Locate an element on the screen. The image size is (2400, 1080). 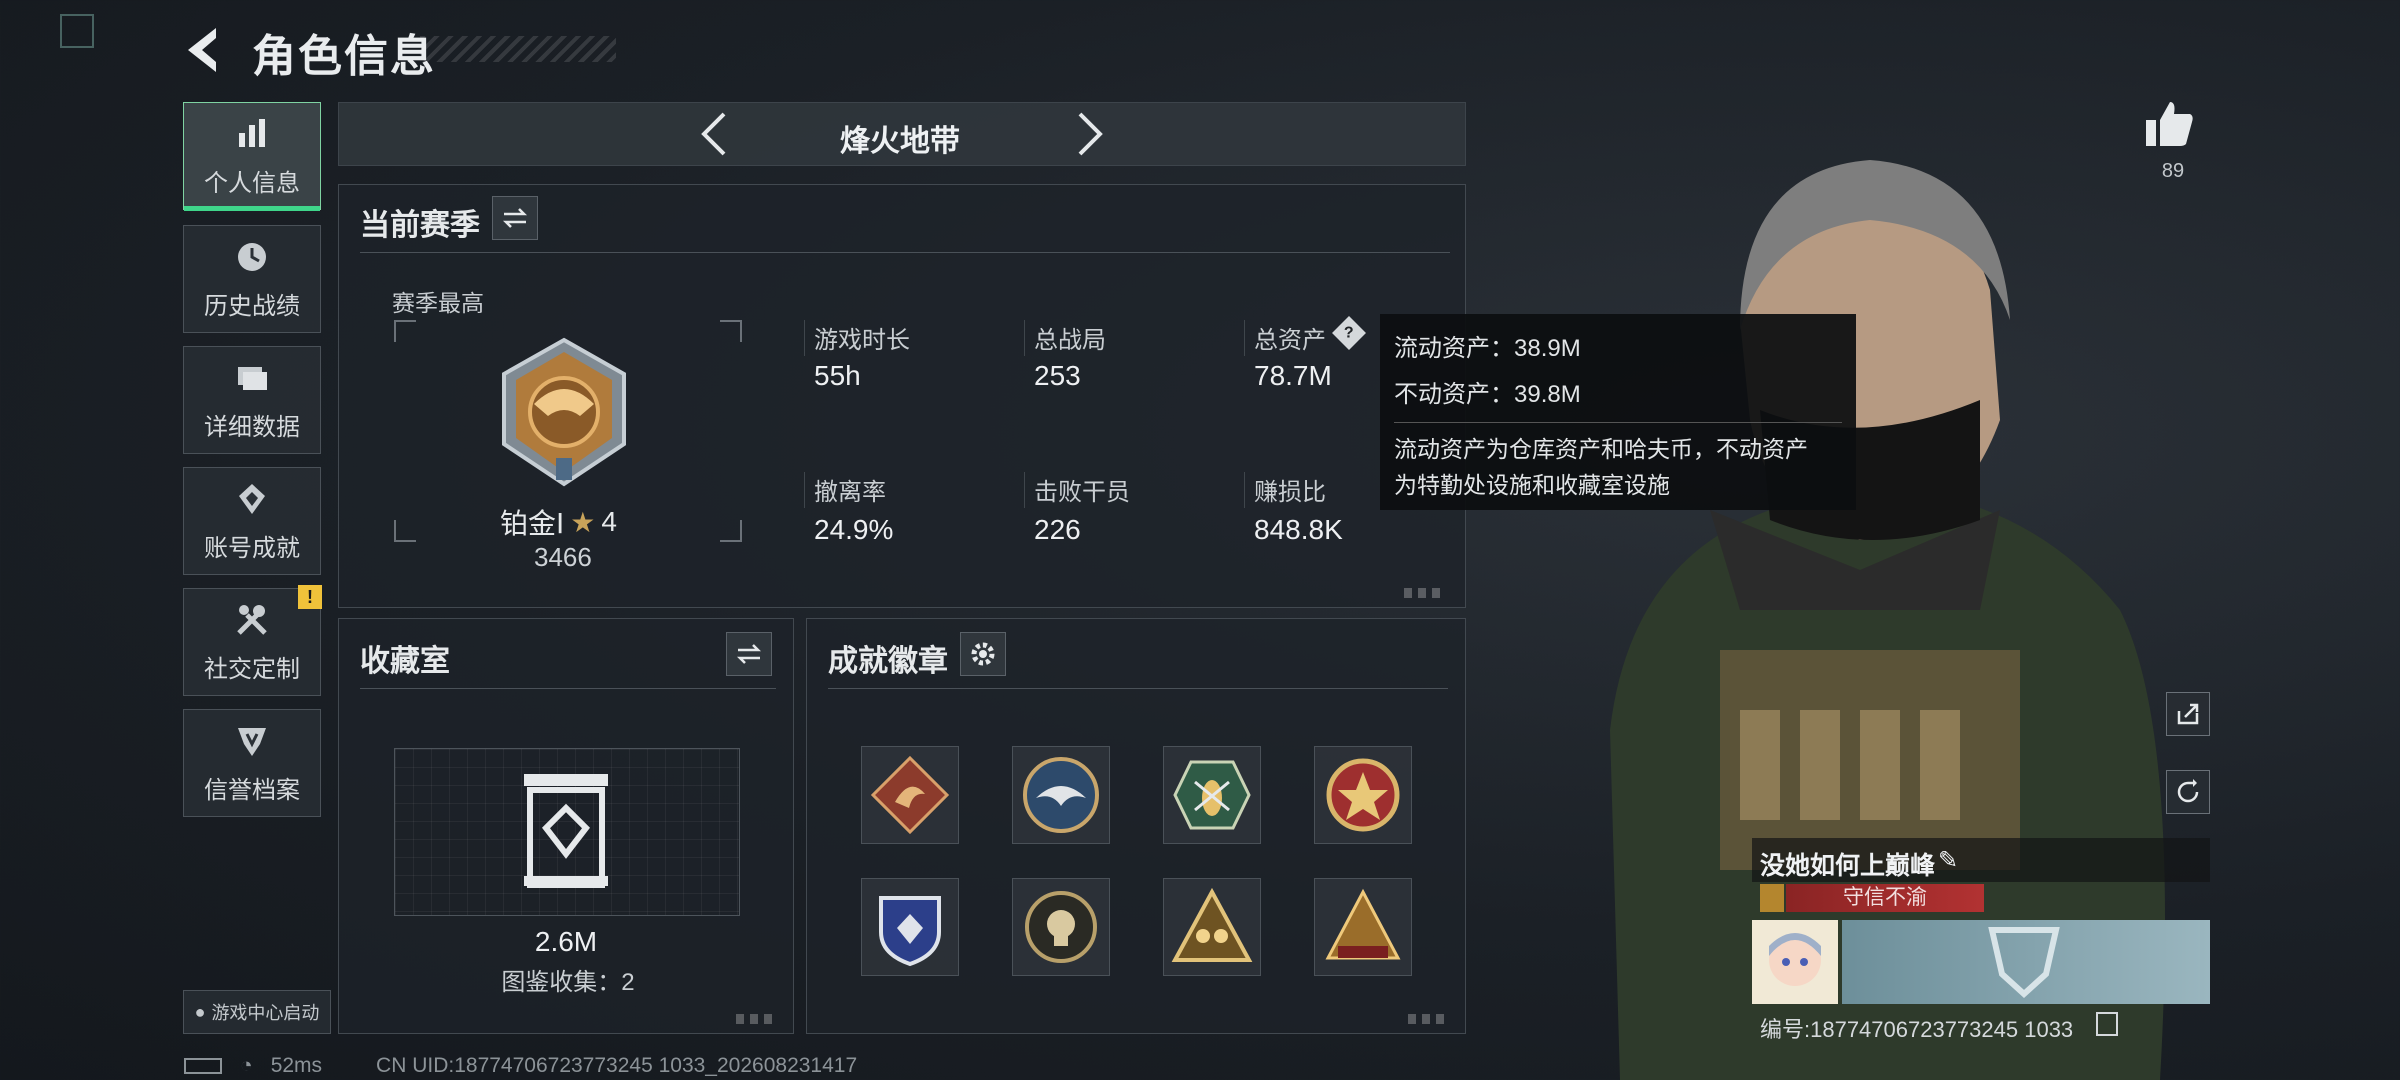
game-center-label: 游戏中心启动 is located at coordinates (265, 1013).